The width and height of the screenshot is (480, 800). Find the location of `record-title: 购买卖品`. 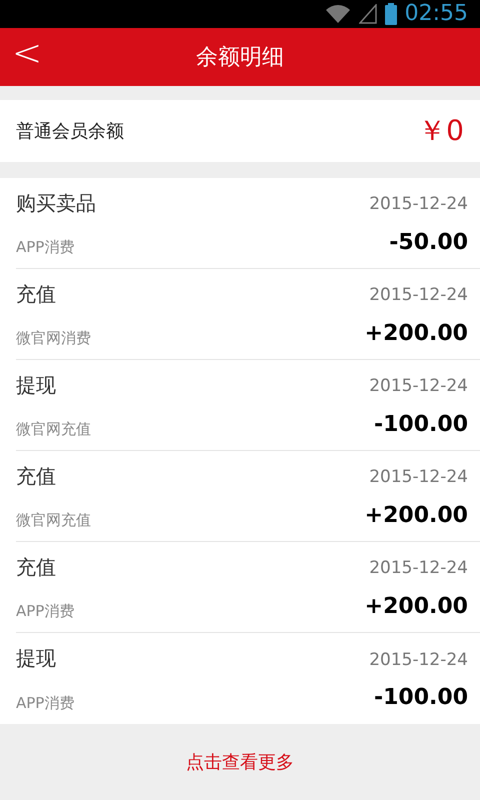

record-title: 购买卖品 is located at coordinates (56, 203).